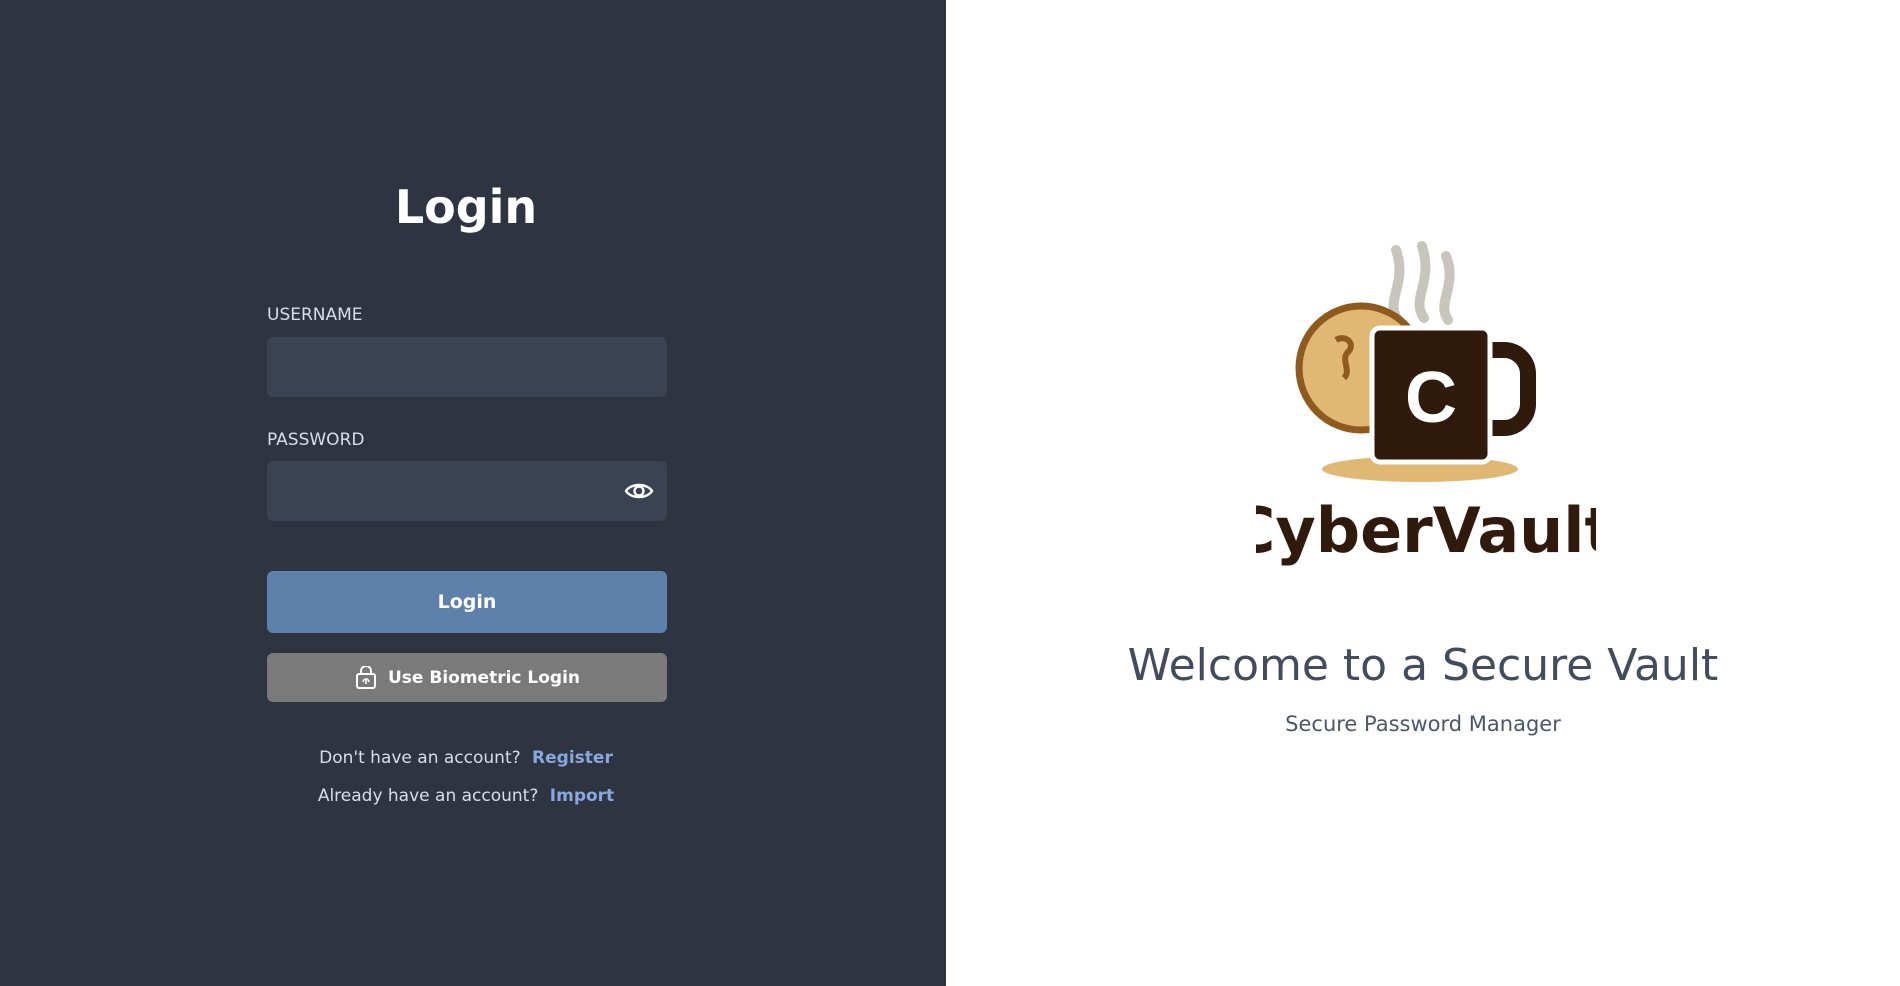  I want to click on login-title: Login, so click(466, 207).